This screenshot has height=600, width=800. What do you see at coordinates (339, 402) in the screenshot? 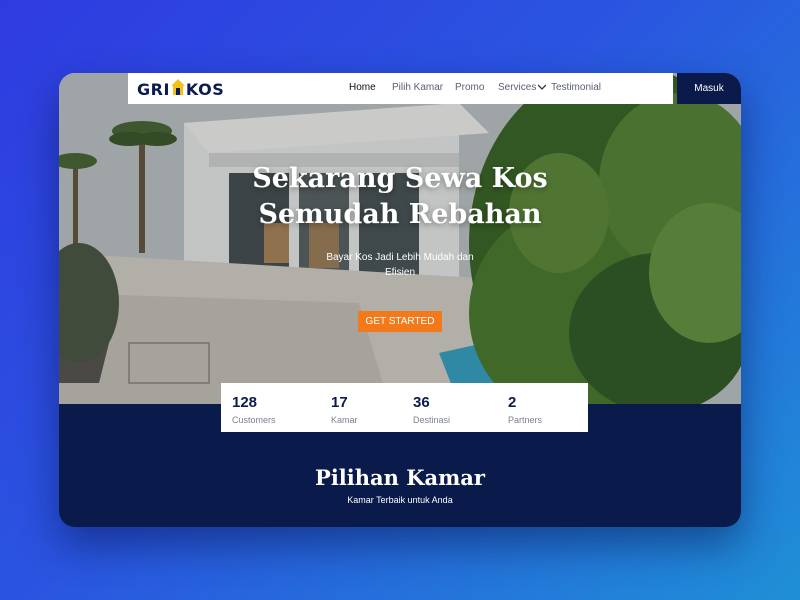
I see `stat-value: 17` at bounding box center [339, 402].